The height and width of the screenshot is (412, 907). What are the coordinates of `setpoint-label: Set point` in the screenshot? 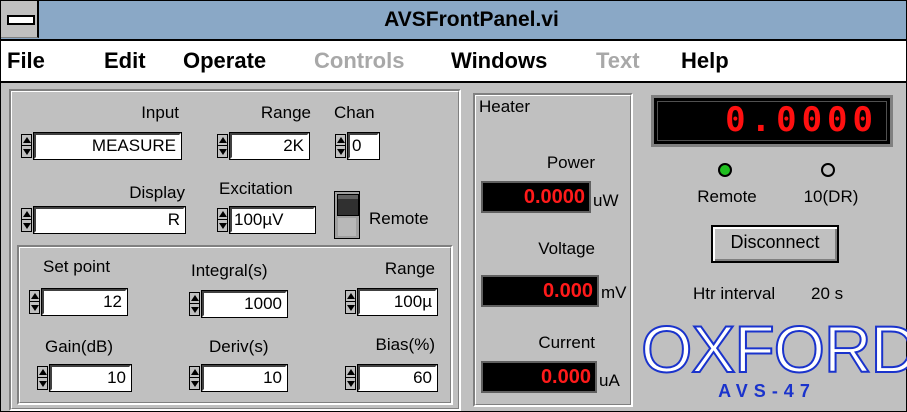 It's located at (77, 266).